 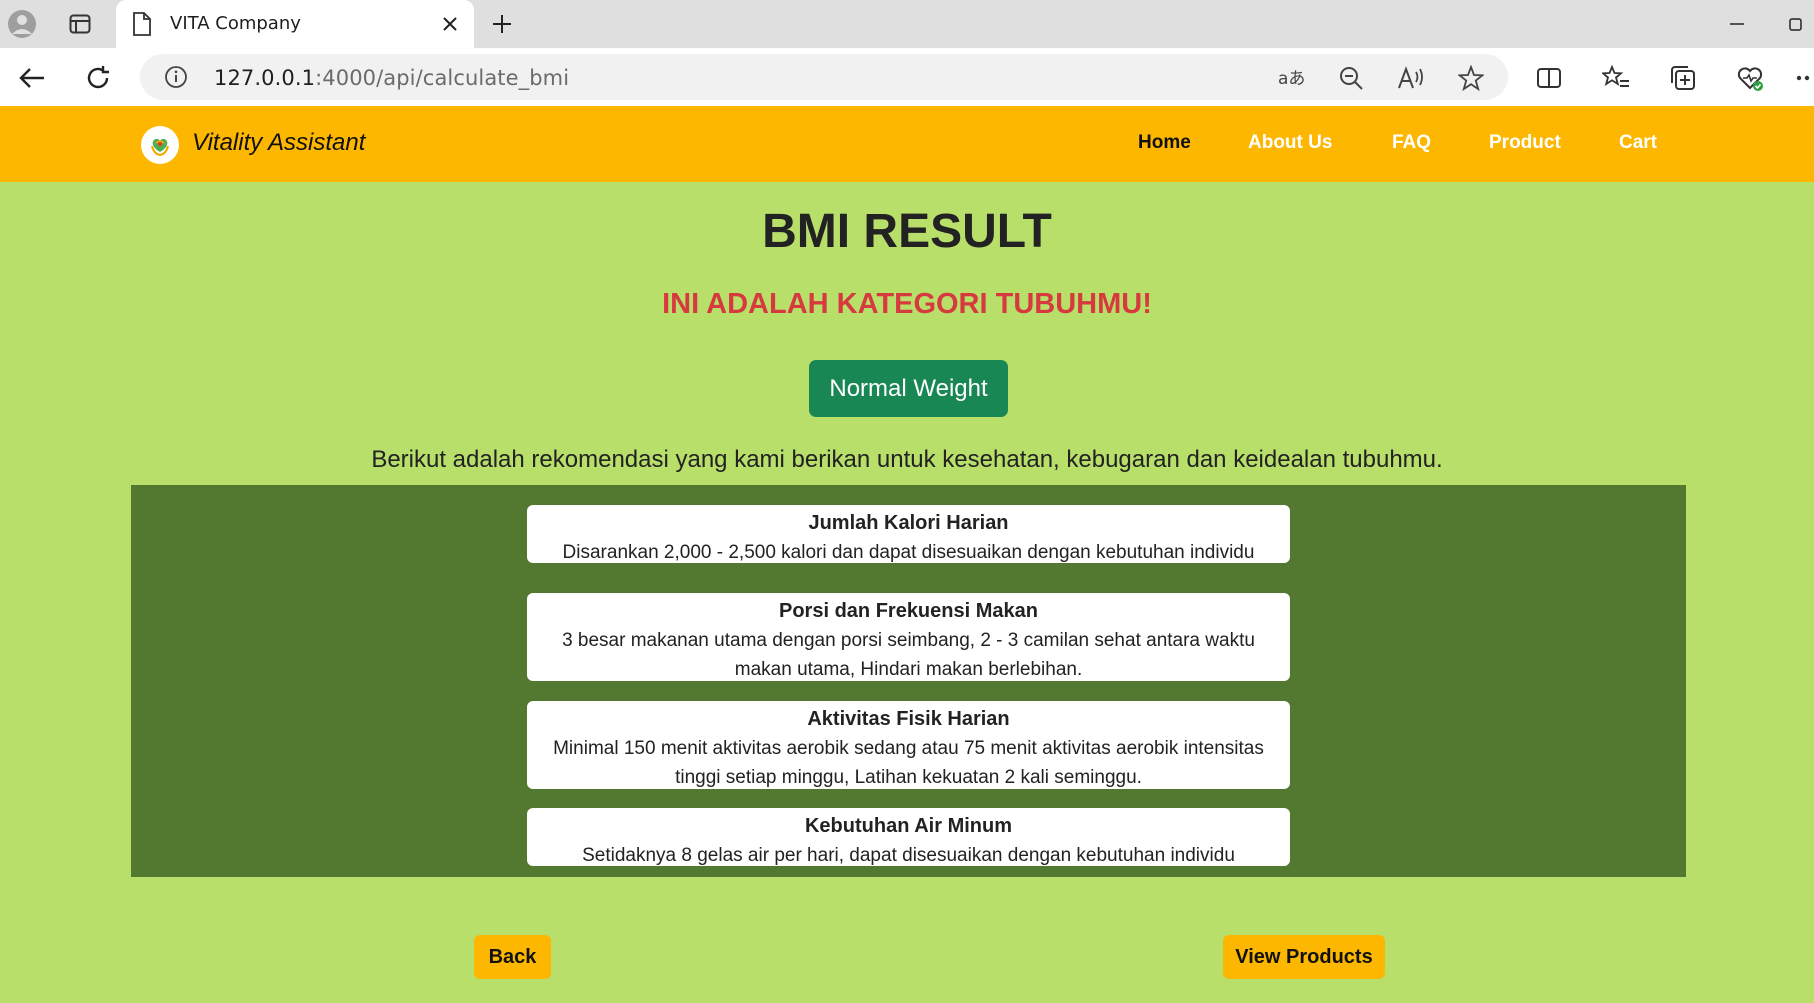 What do you see at coordinates (502, 24) in the screenshot?
I see `new-tab-icon` at bounding box center [502, 24].